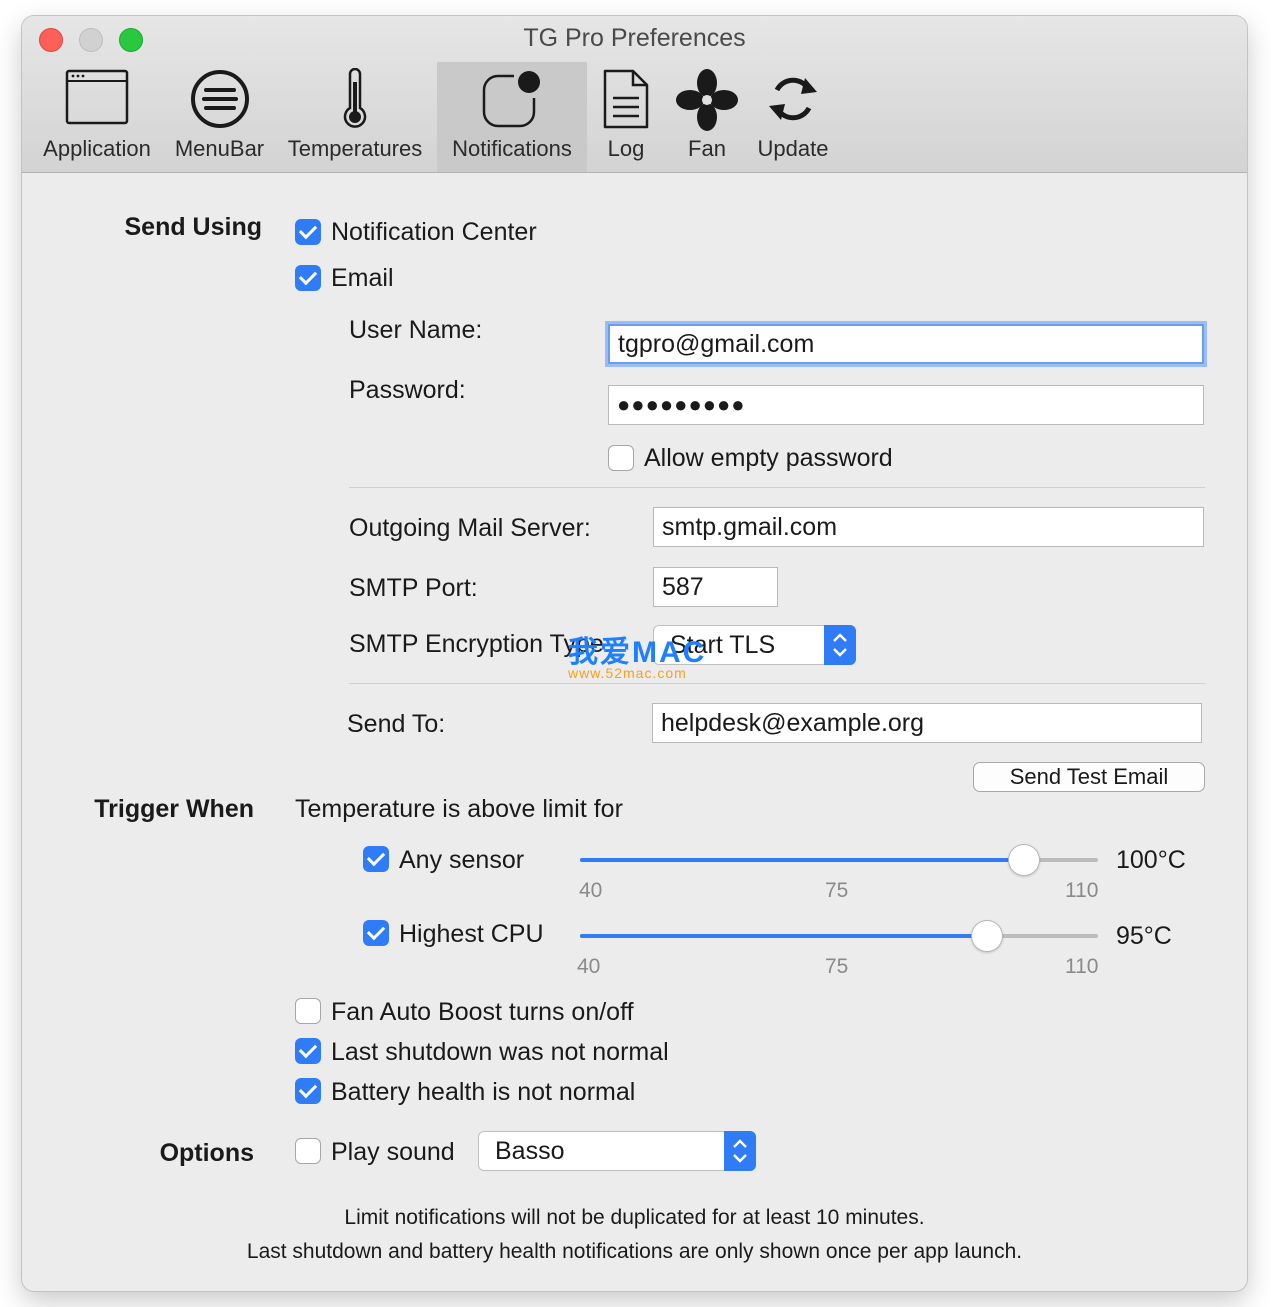 Image resolution: width=1271 pixels, height=1307 pixels. What do you see at coordinates (308, 232) in the screenshot?
I see `notification-center-checkbox` at bounding box center [308, 232].